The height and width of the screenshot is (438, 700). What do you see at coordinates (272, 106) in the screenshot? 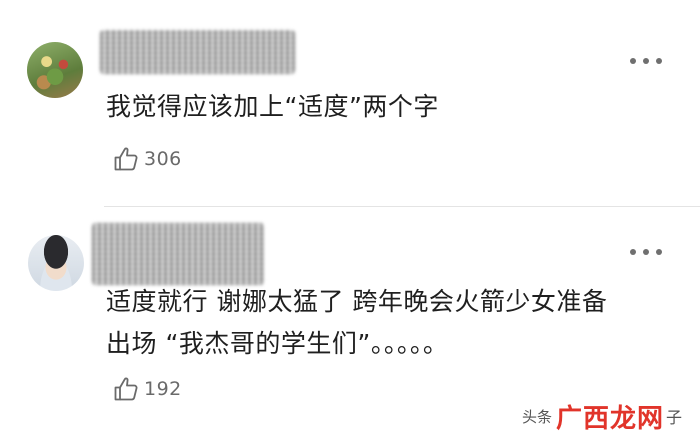
I see `comment-text: 我觉得应该加上“适度”两个字` at bounding box center [272, 106].